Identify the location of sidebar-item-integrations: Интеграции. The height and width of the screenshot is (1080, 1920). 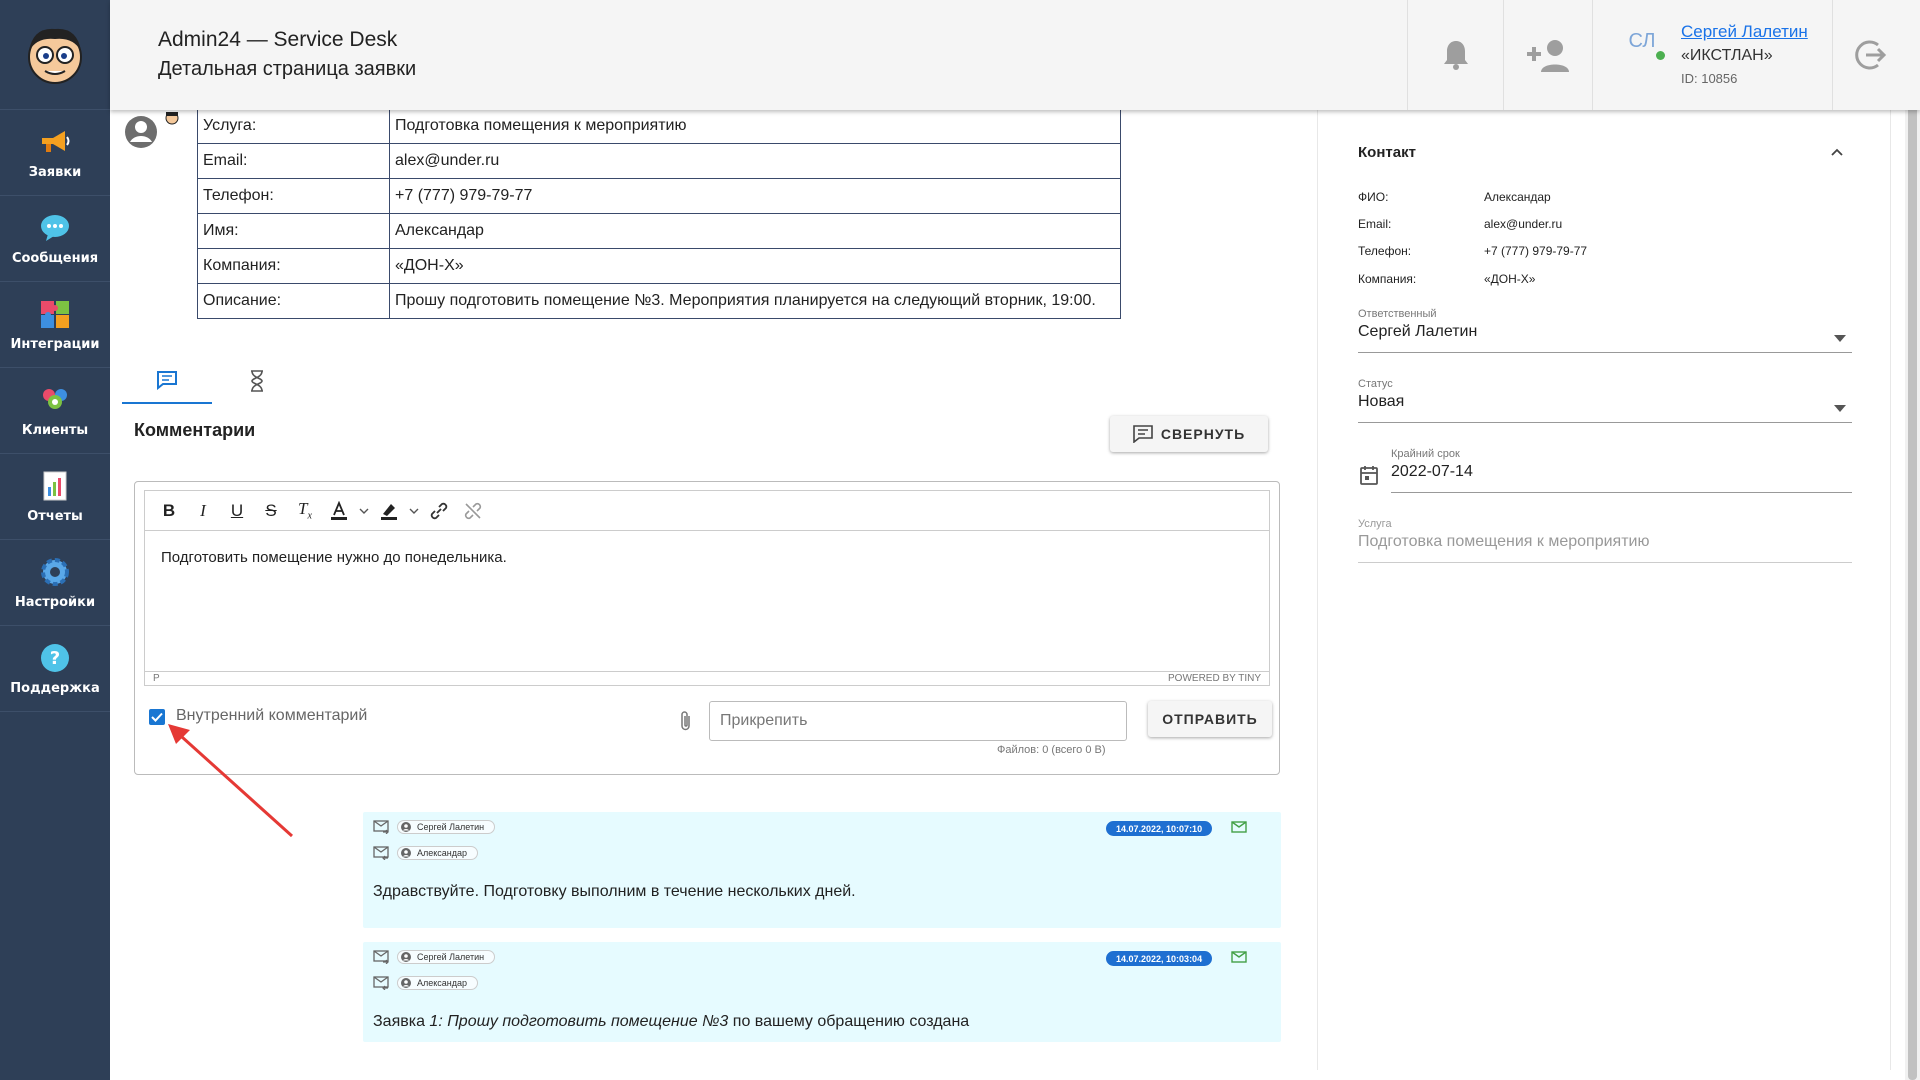
(55, 325).